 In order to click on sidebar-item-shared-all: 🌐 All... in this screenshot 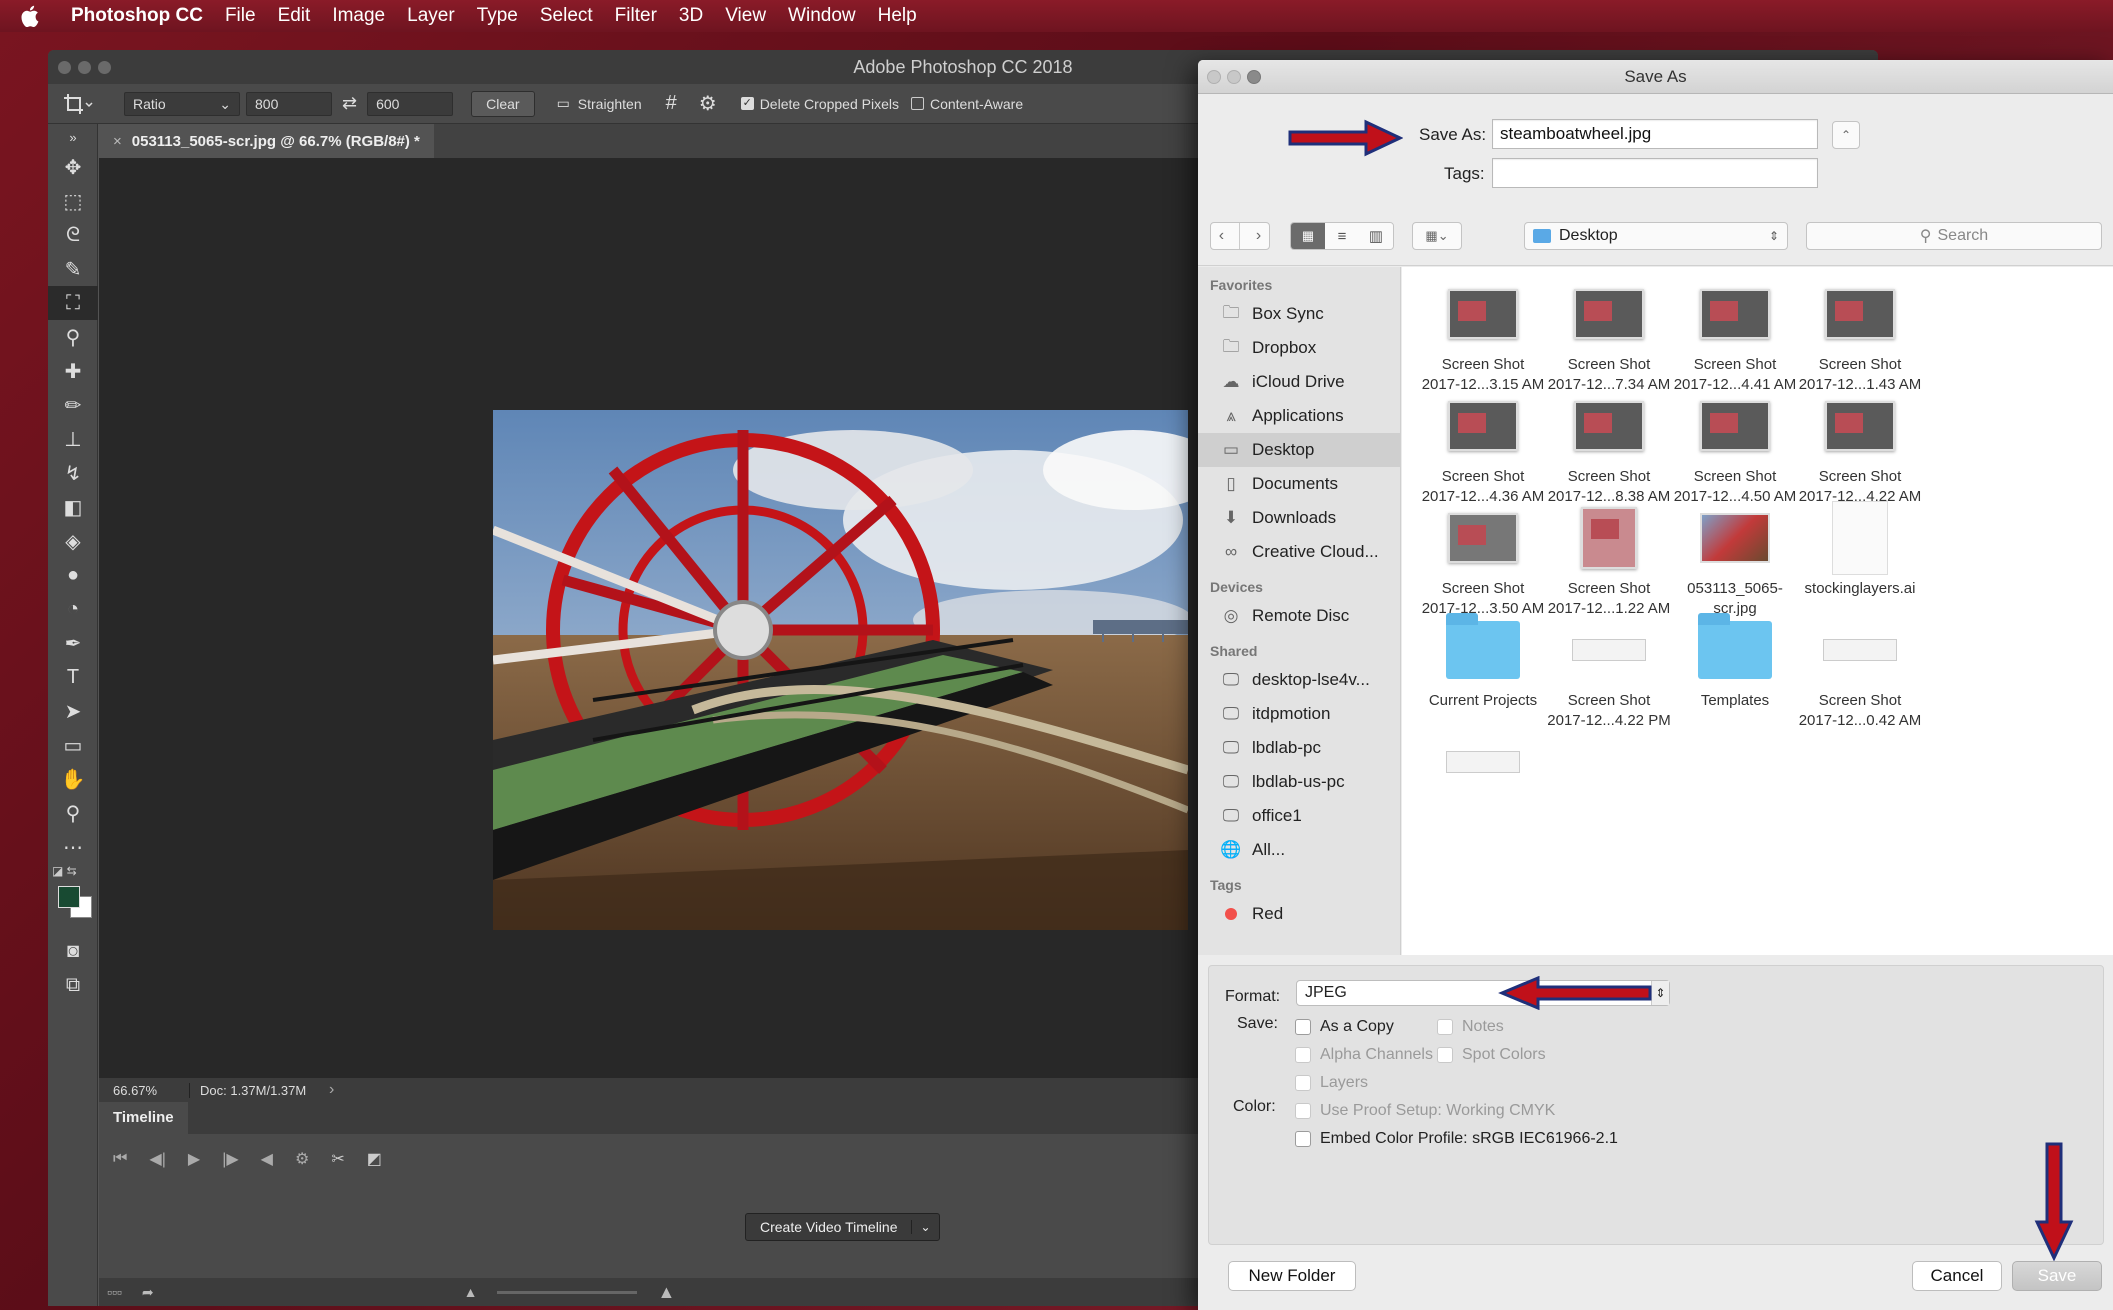, I will do `click(1299, 850)`.